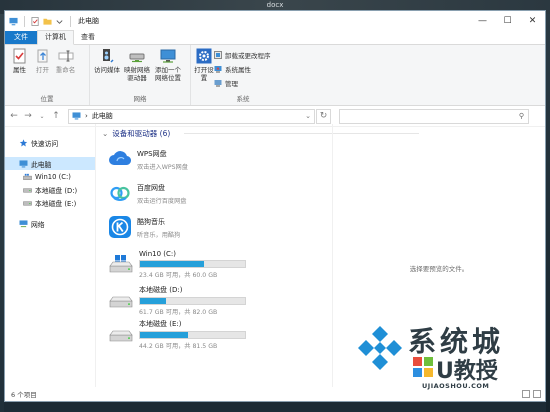  I want to click on nav-this-pc: 此电脑, so click(50, 163).